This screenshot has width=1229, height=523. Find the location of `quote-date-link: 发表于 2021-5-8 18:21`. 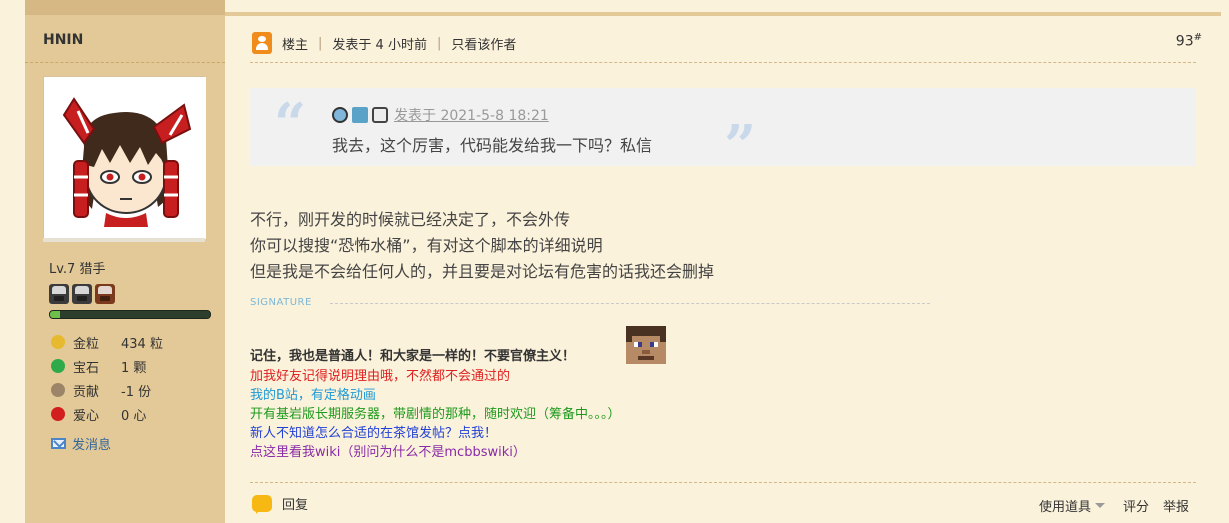

quote-date-link: 发表于 2021-5-8 18:21 is located at coordinates (471, 115).